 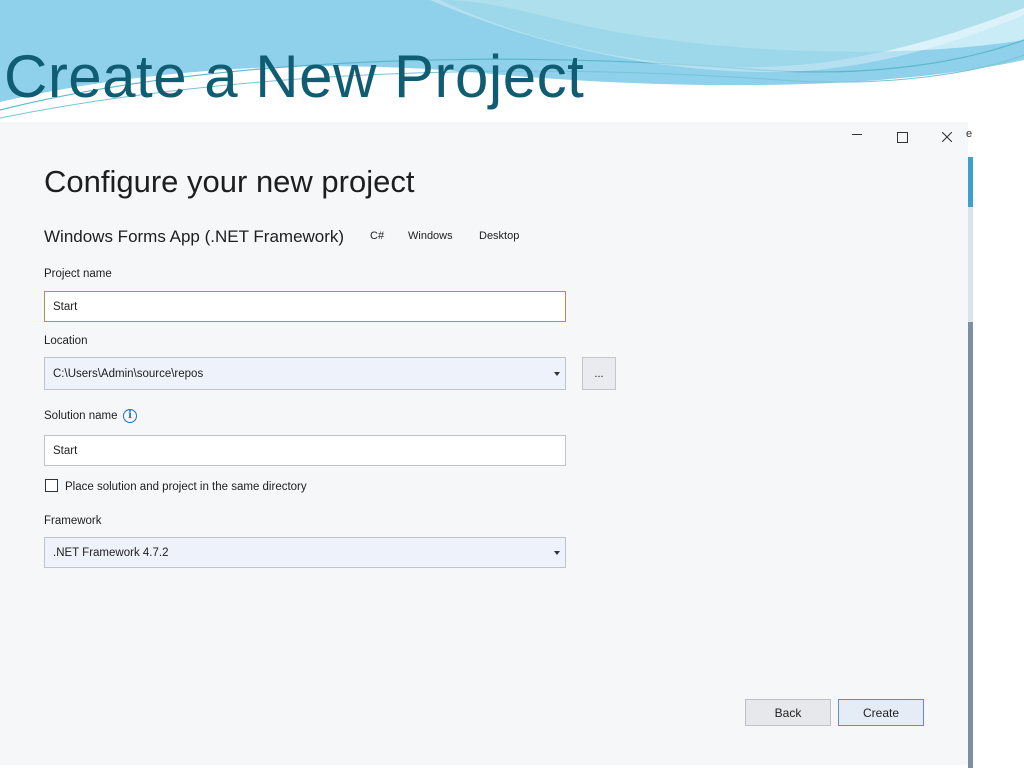 What do you see at coordinates (51, 485) in the screenshot?
I see `same-directory-checkbox` at bounding box center [51, 485].